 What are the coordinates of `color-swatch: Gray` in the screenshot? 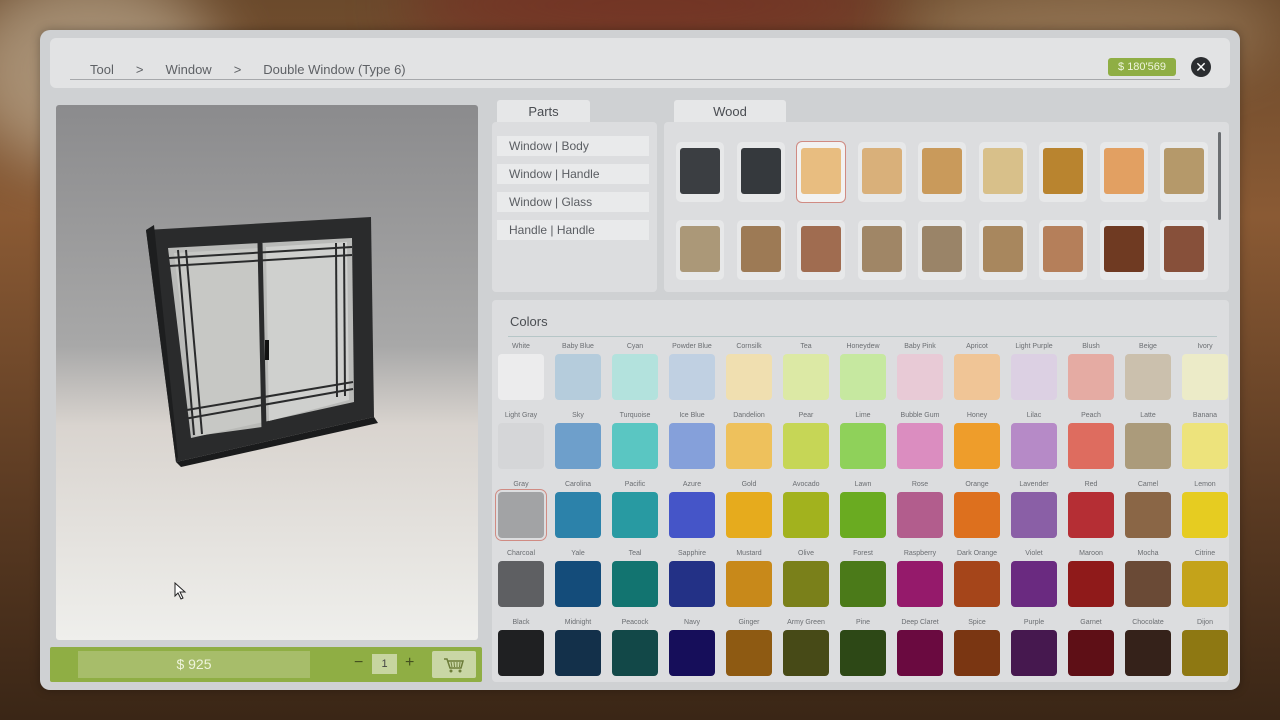 It's located at (521, 510).